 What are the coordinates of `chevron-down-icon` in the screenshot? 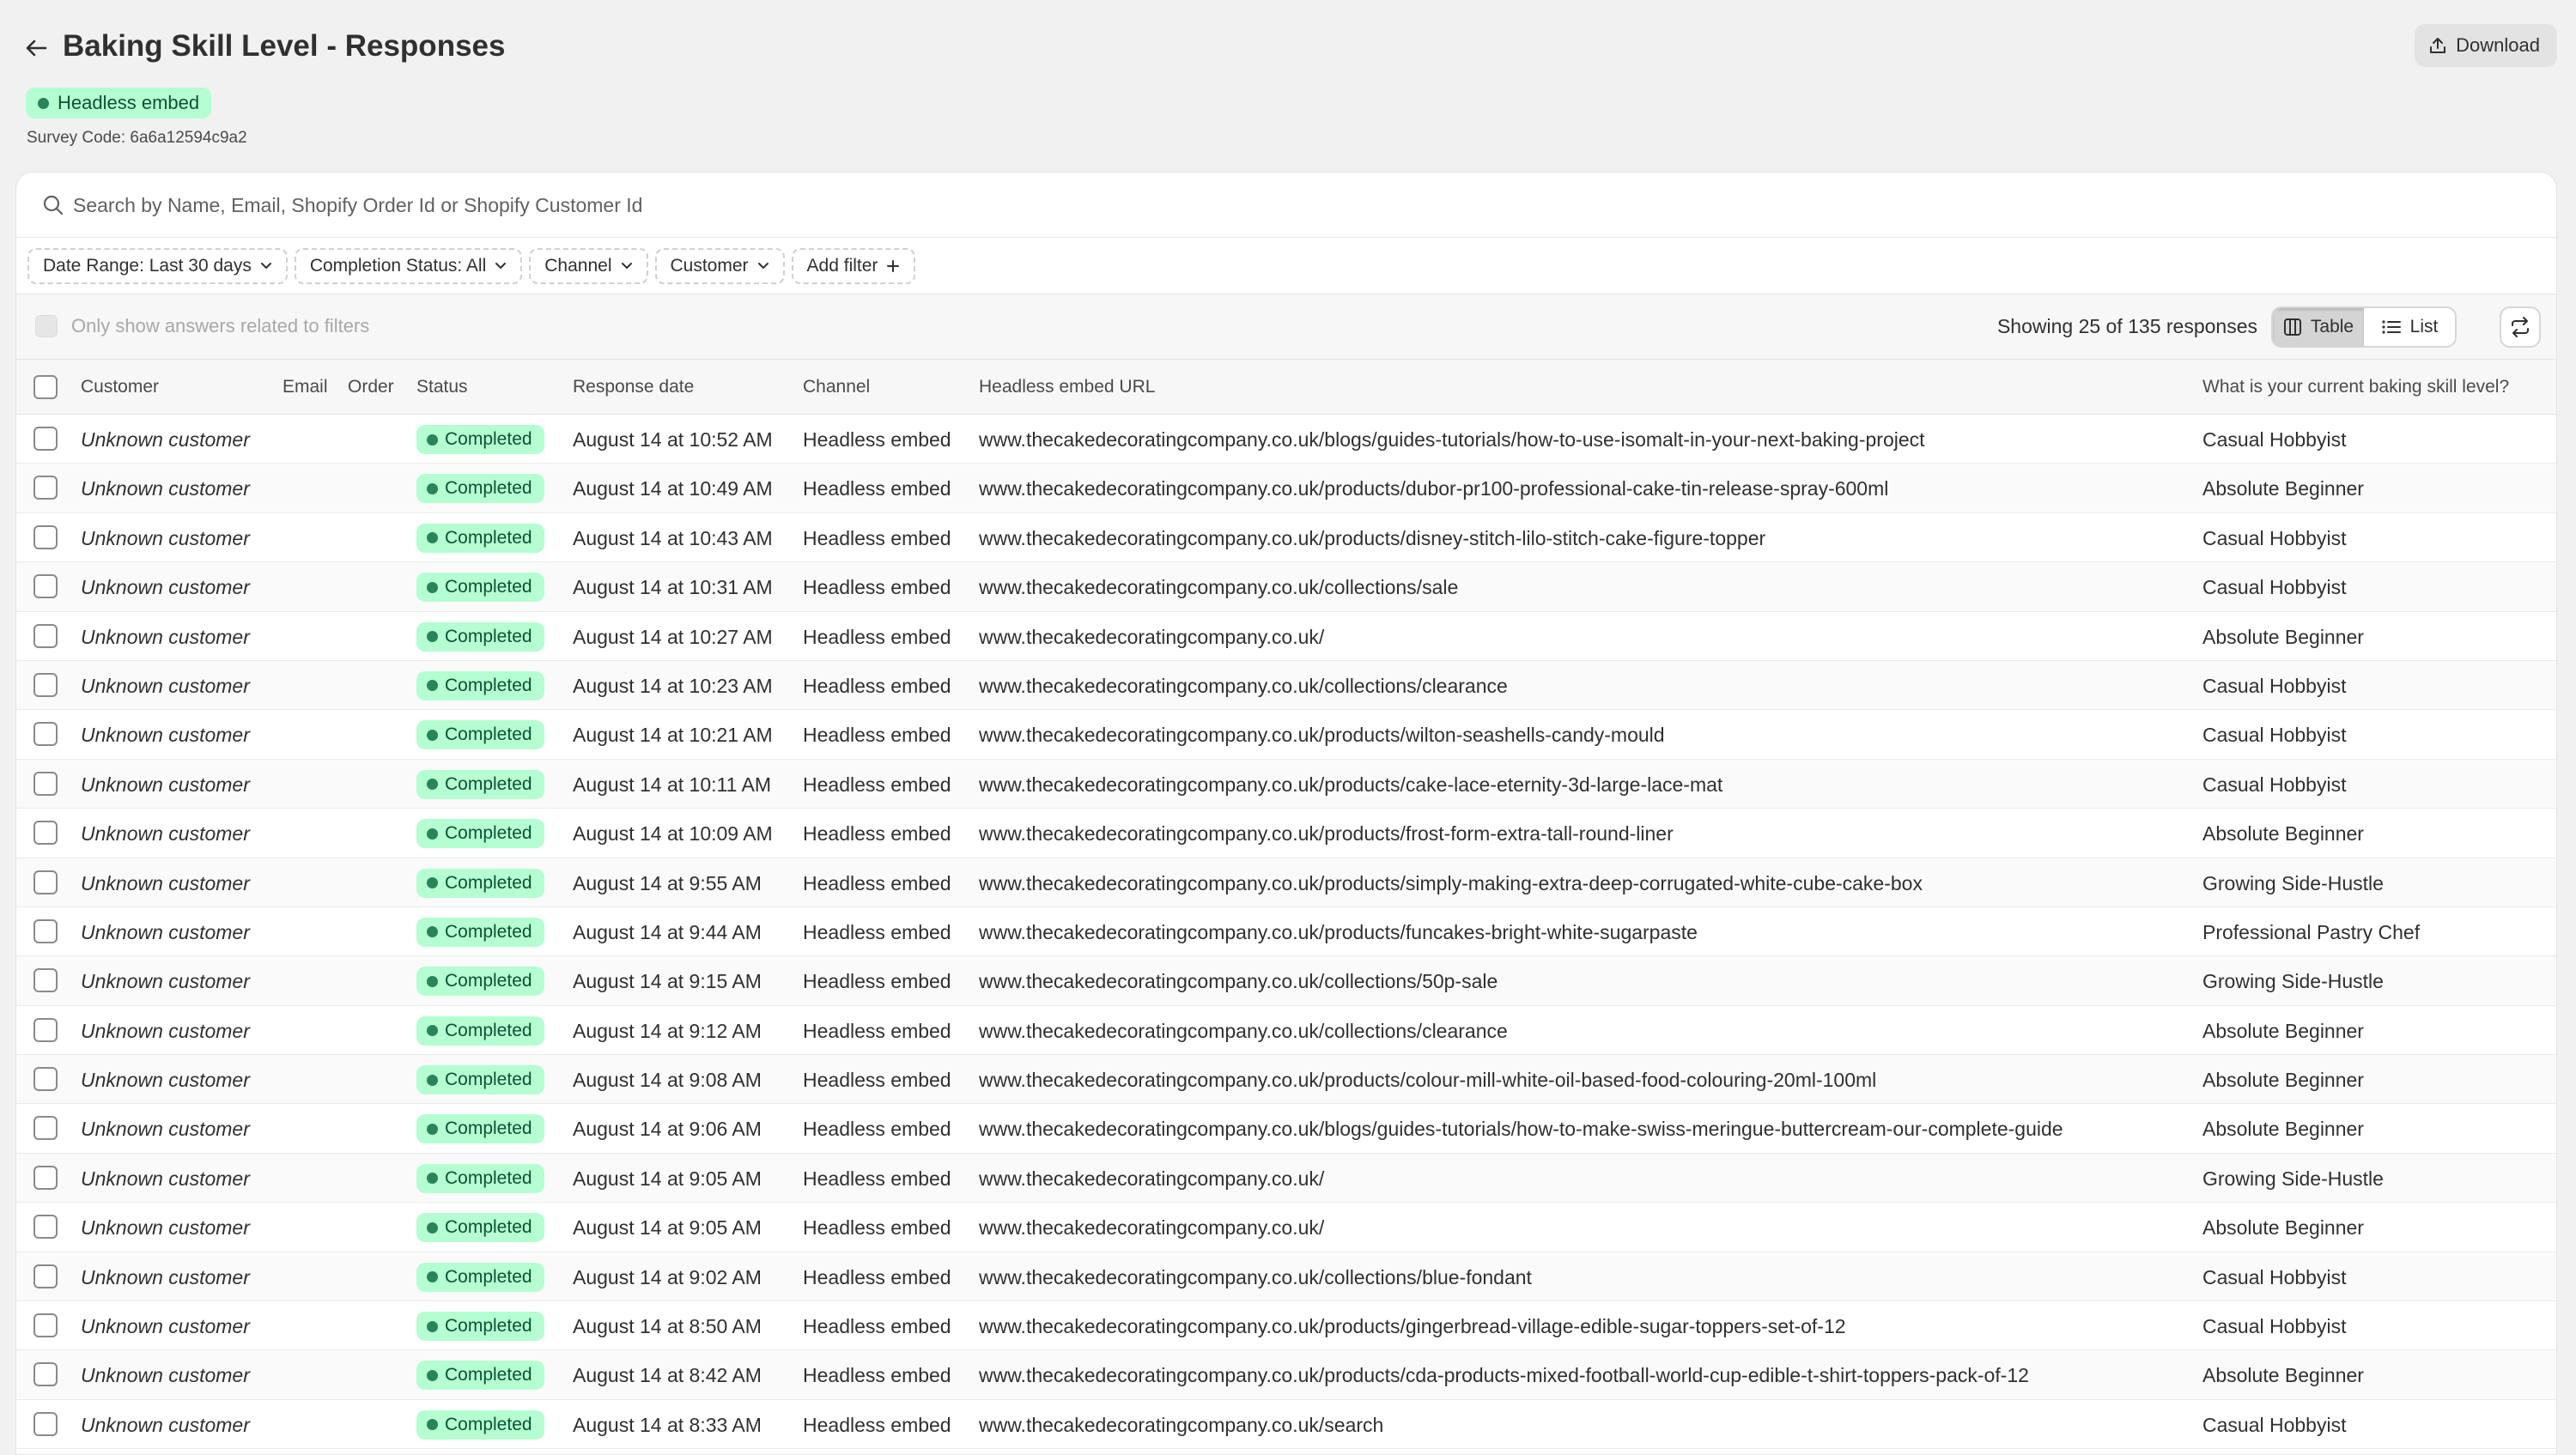 It's located at (265, 266).